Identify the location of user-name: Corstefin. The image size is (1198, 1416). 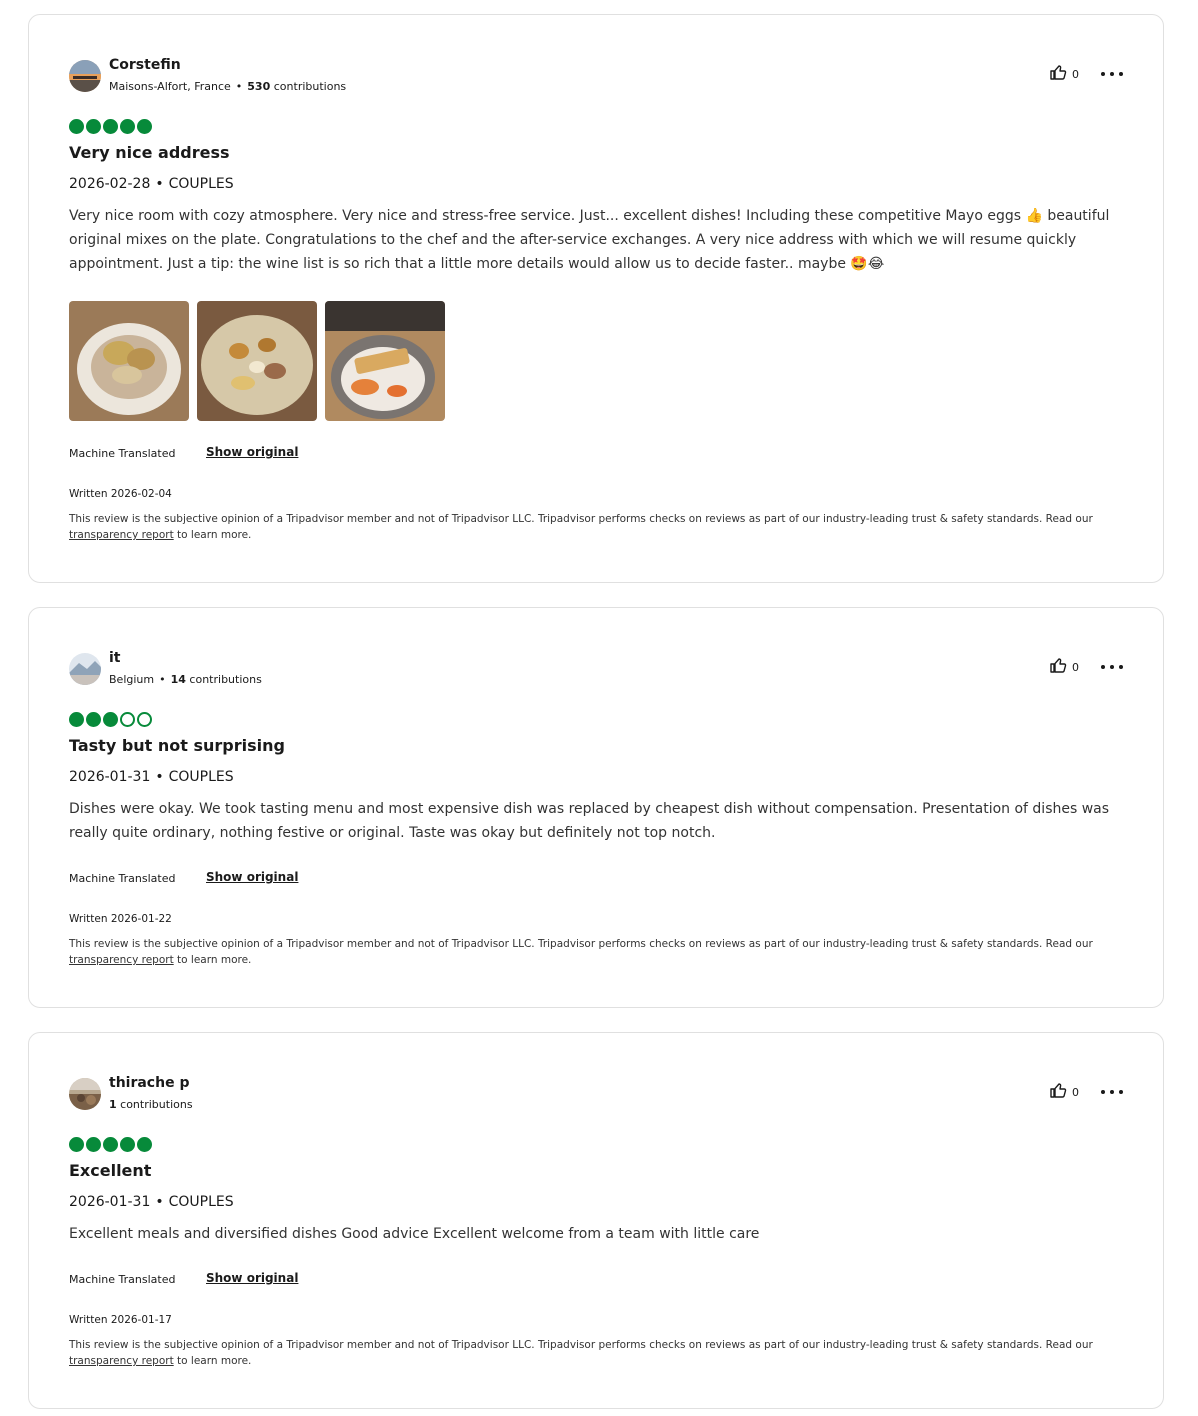
(145, 65).